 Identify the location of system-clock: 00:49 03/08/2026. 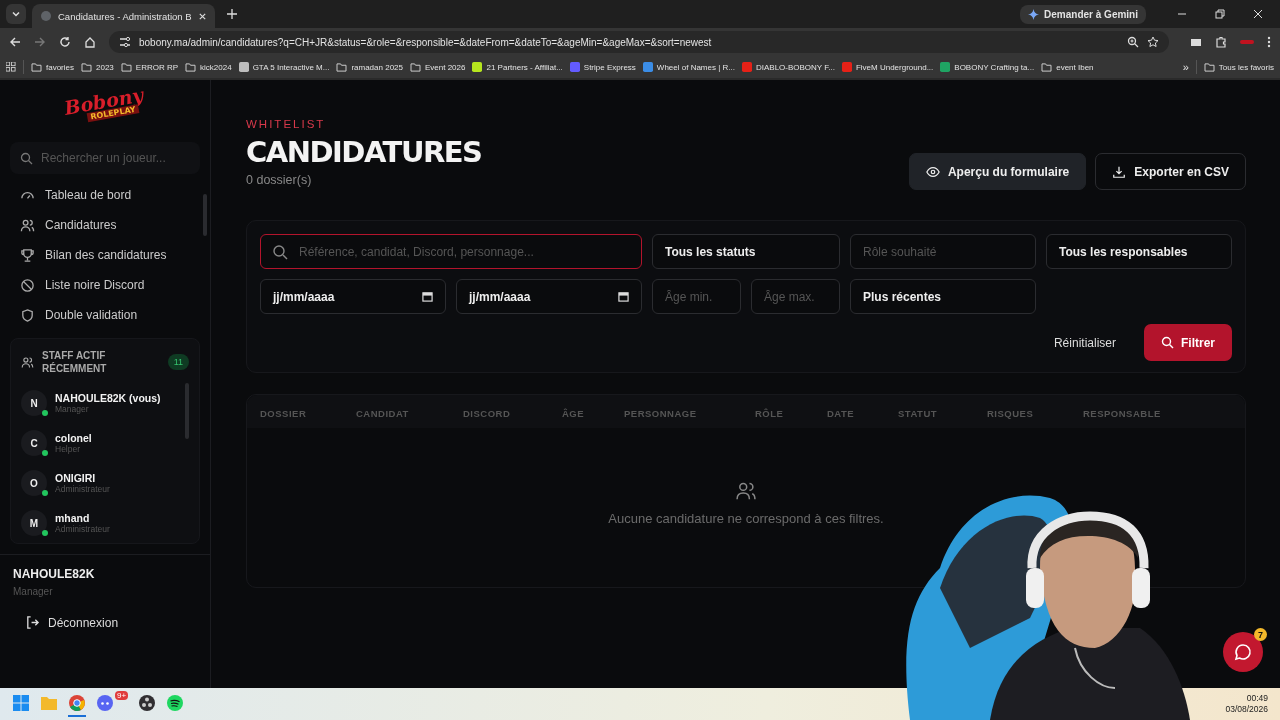
(1246, 704).